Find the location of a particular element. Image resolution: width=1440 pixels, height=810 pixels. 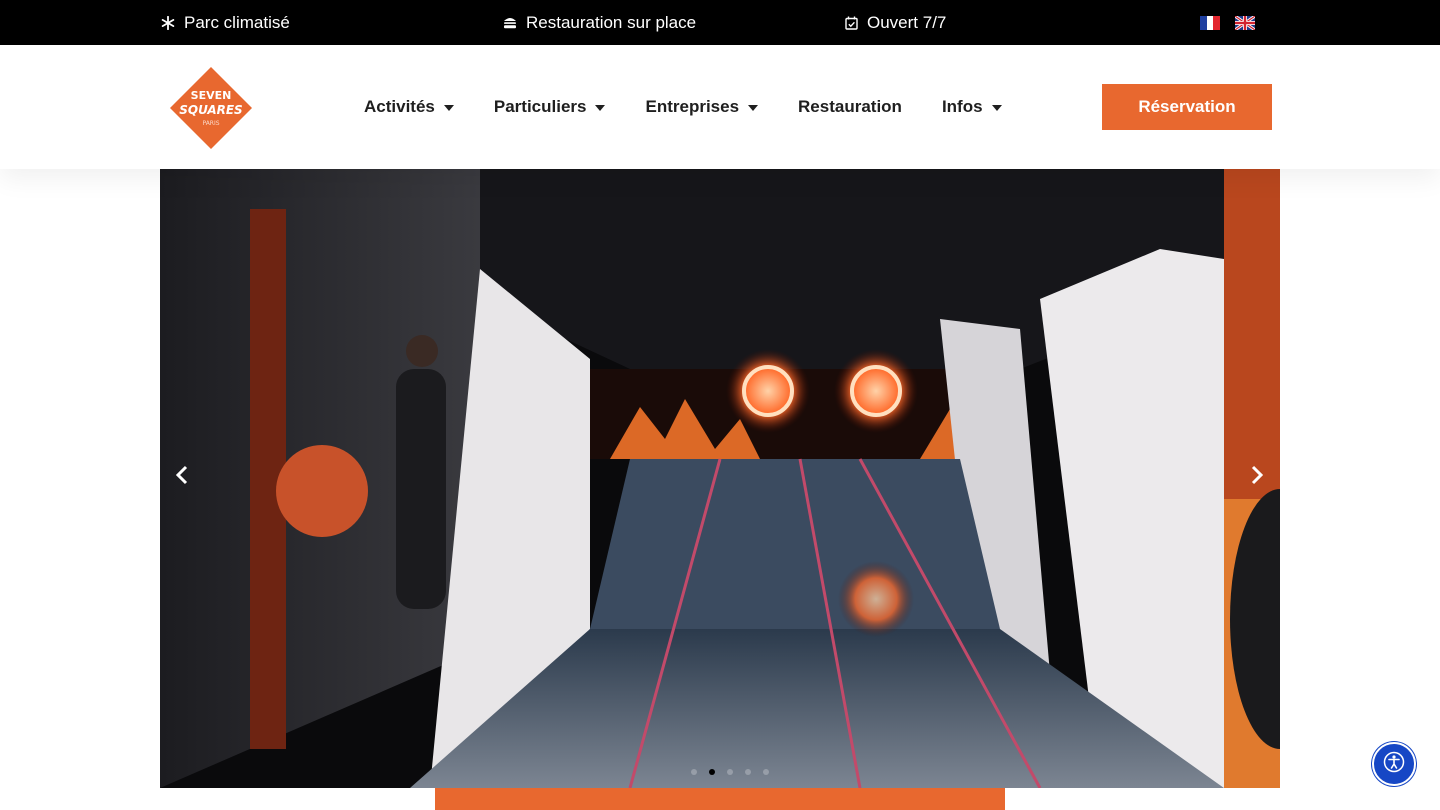

slider-next-button is located at coordinates (1257, 476).